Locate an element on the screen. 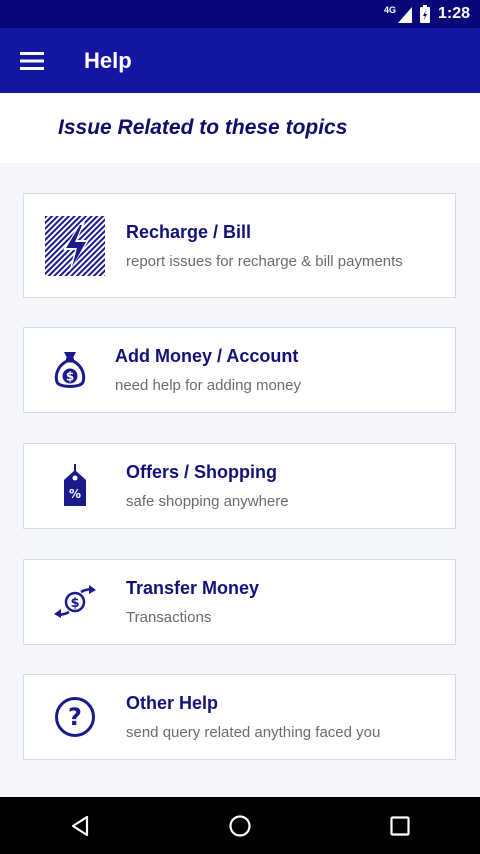 This screenshot has height=854, width=480. recents-icon is located at coordinates (400, 825).